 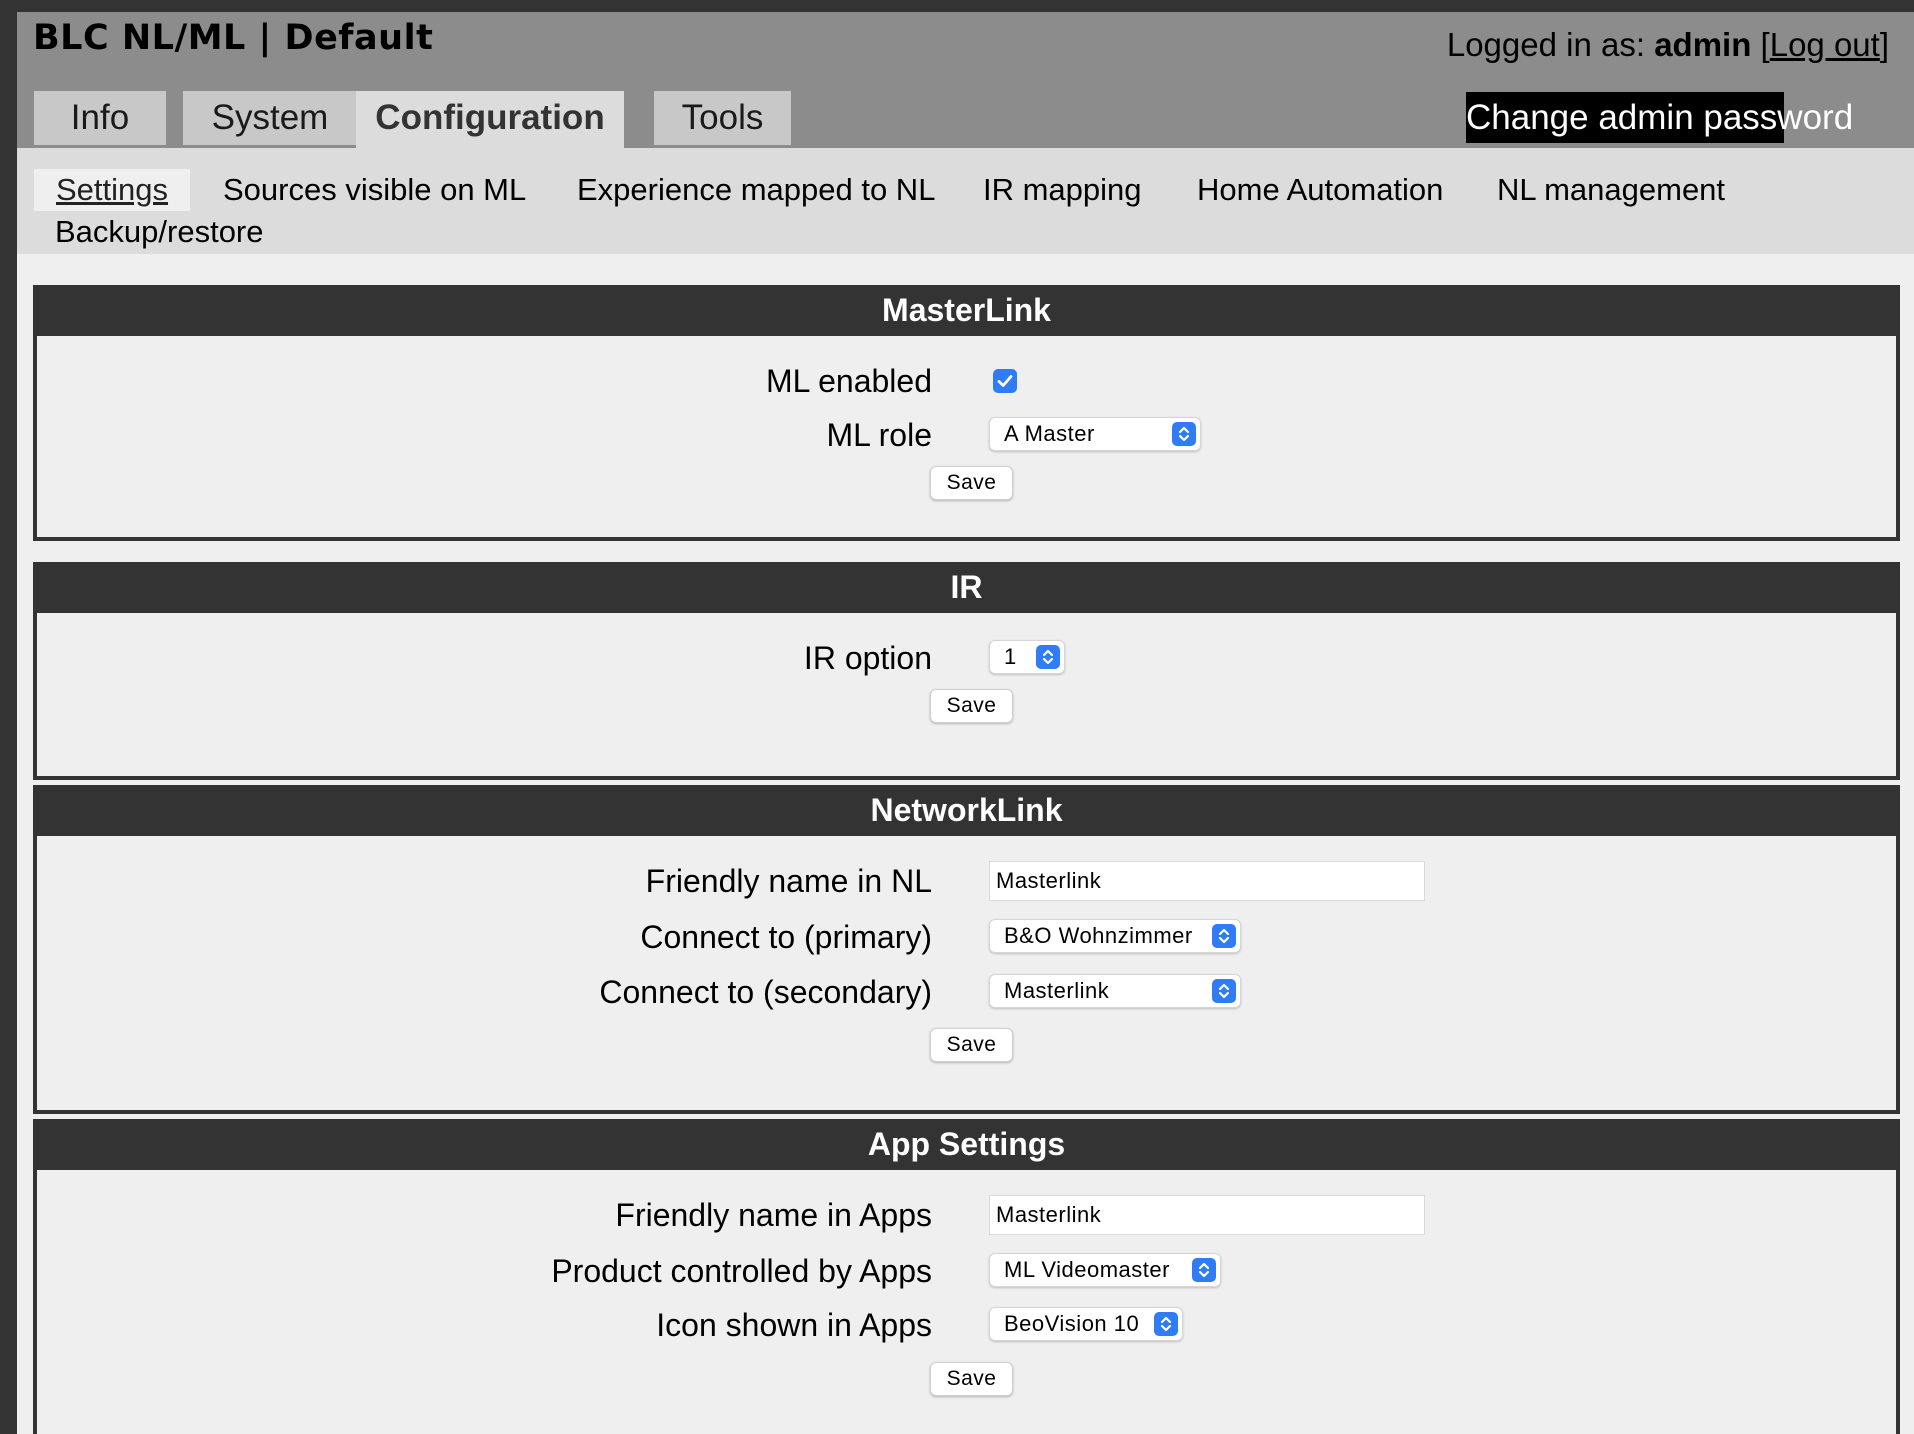 What do you see at coordinates (867, 658) in the screenshot?
I see `ir-option-label: IR option` at bounding box center [867, 658].